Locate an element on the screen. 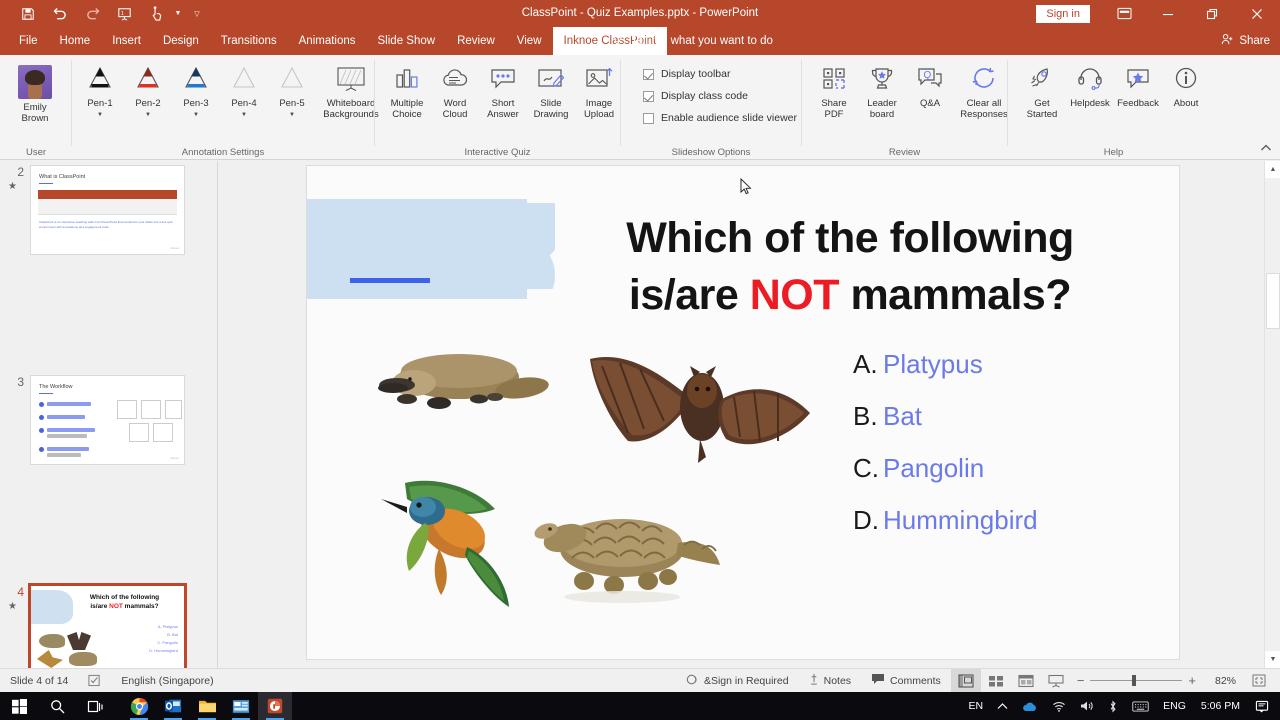  share-pdf-button: Share PDF is located at coordinates (834, 89).